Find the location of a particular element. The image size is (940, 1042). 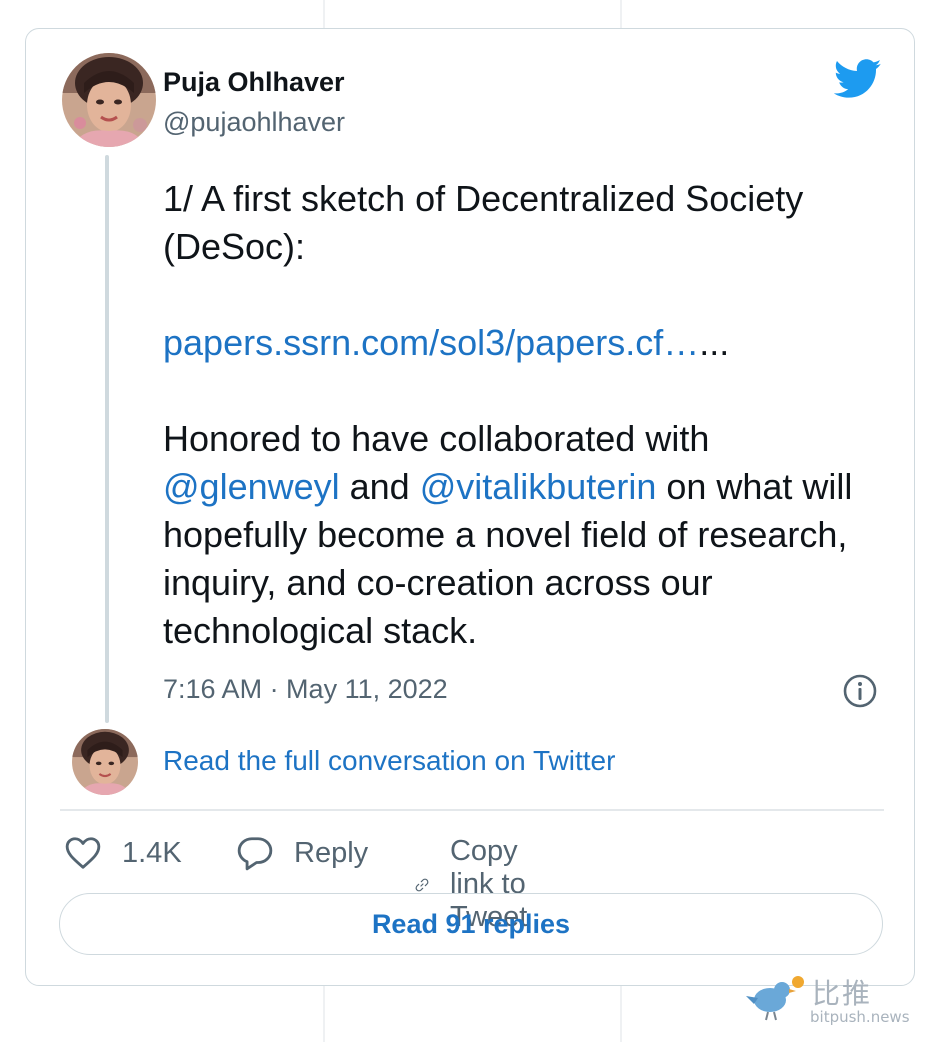

bird-logo-icon is located at coordinates (775, 998).